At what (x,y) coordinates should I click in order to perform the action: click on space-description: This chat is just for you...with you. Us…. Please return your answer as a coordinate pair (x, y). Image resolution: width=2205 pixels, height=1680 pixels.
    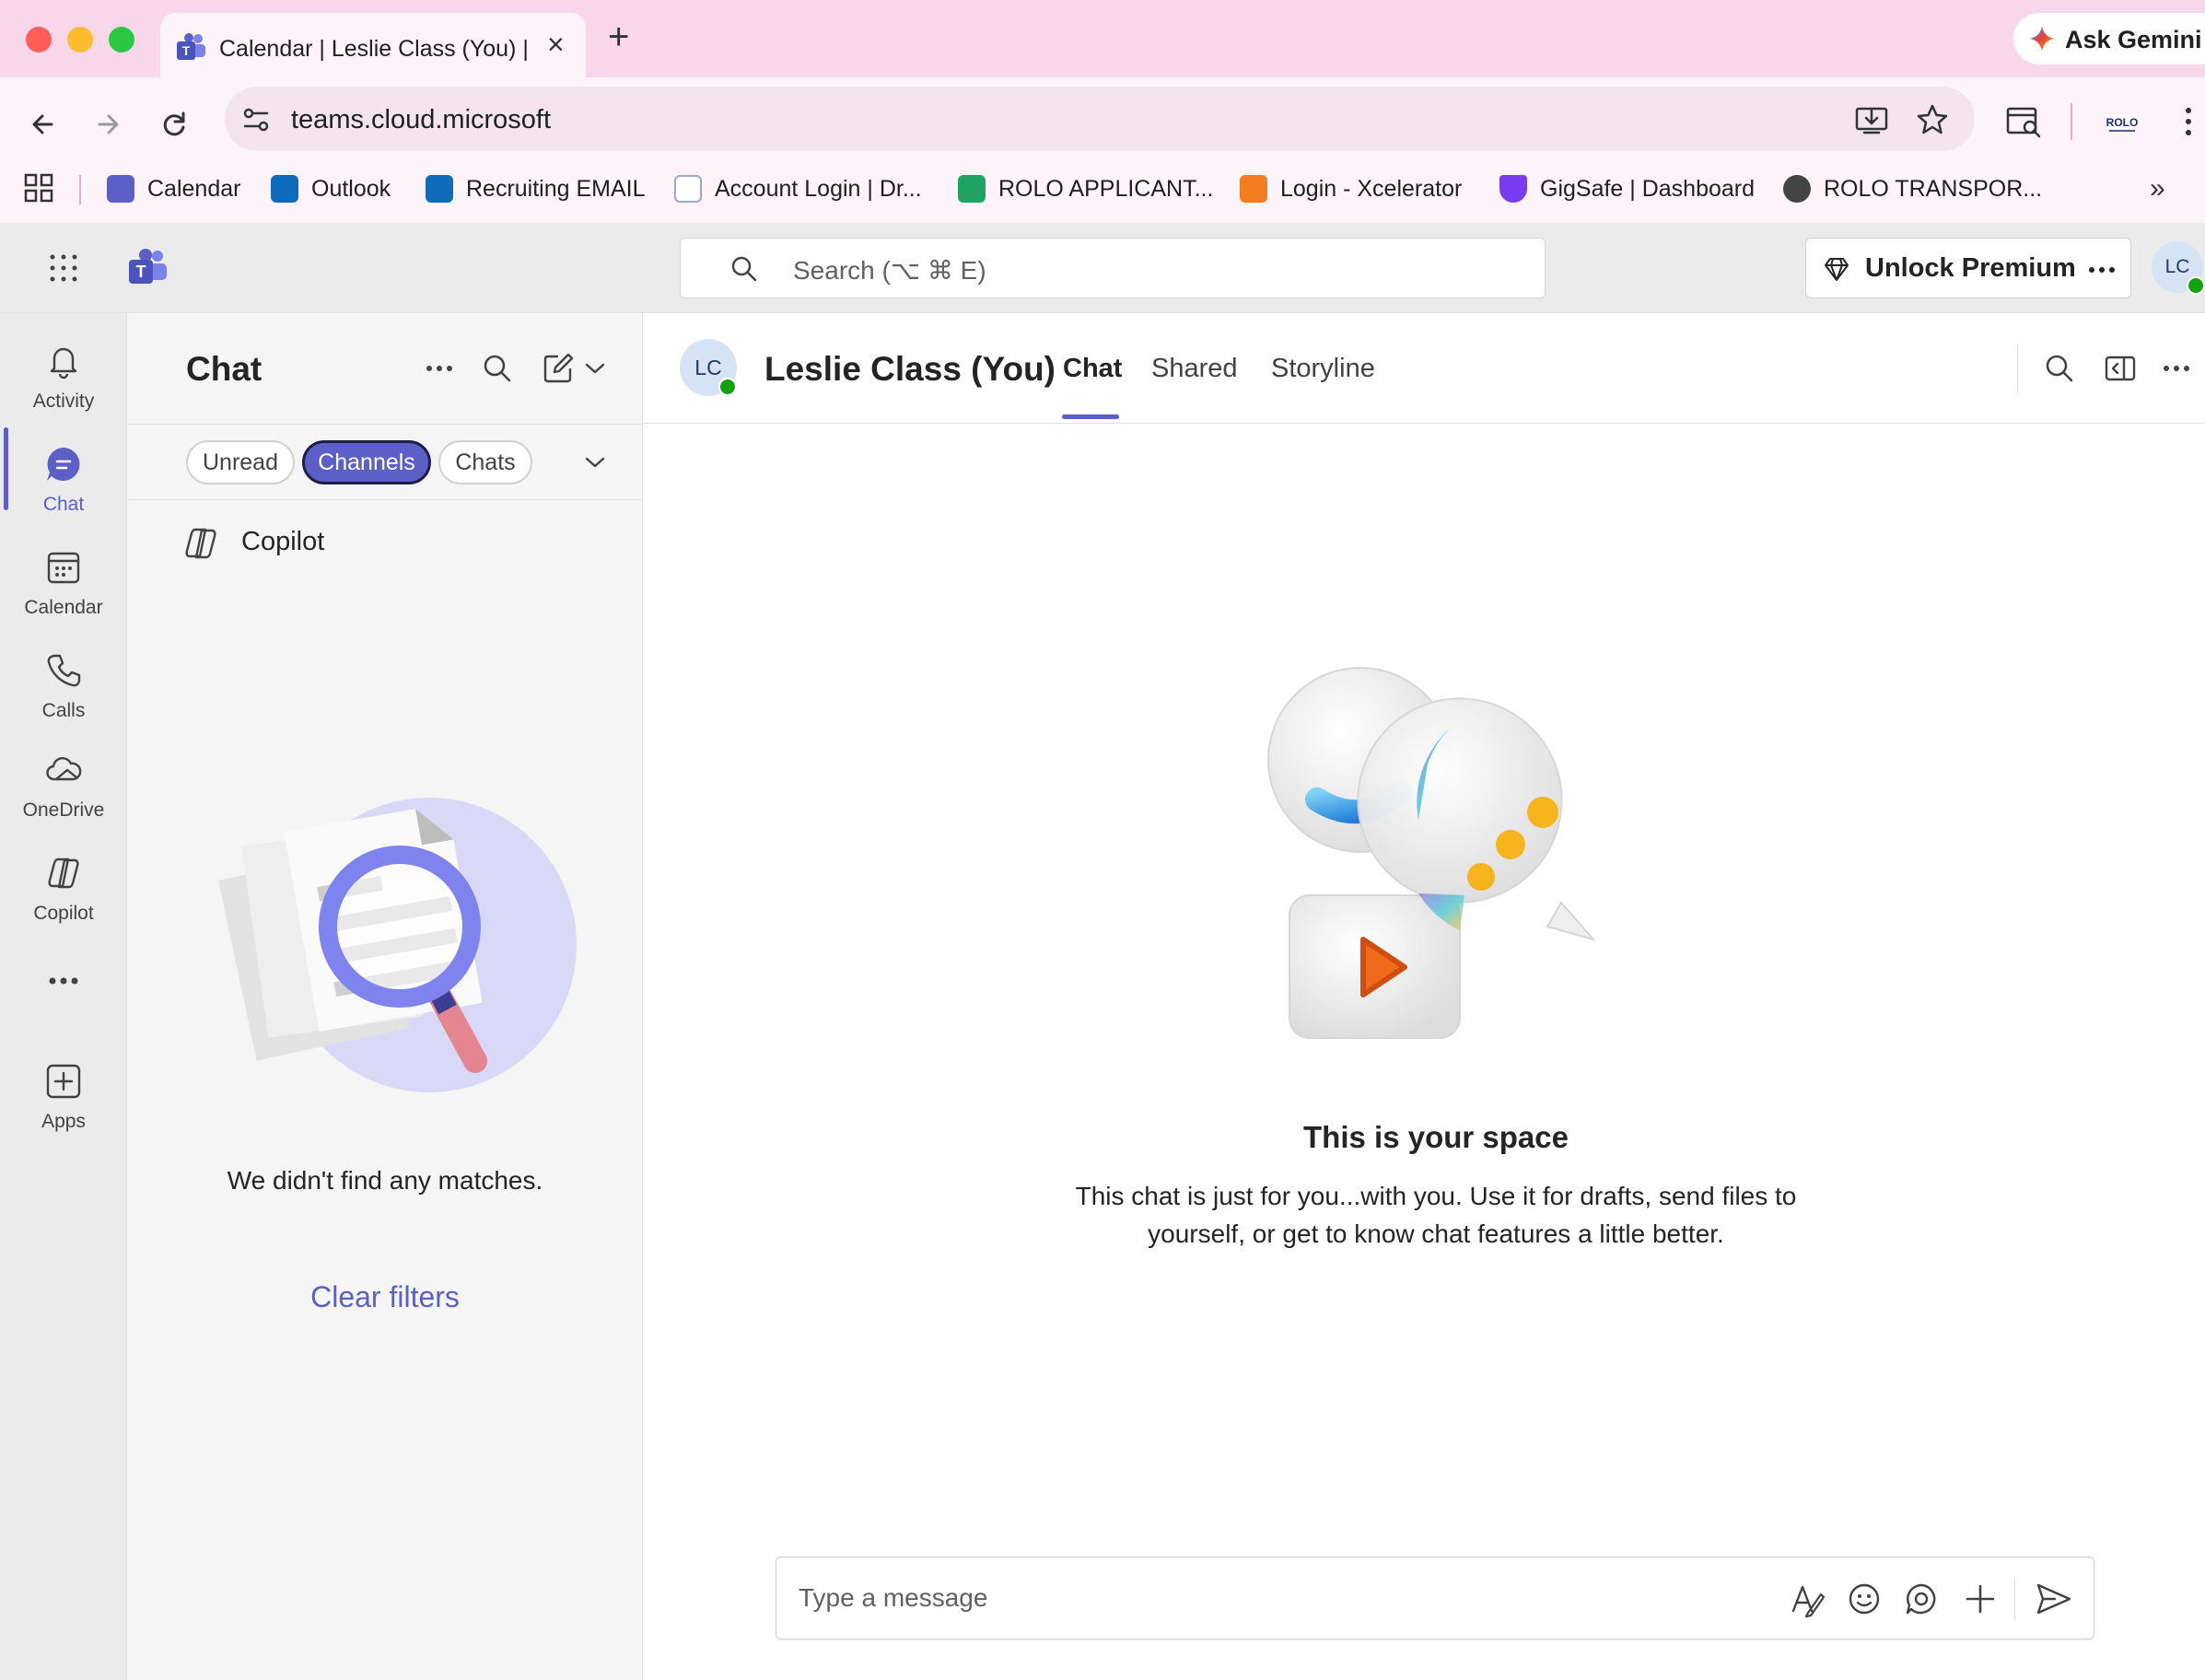
    Looking at the image, I should click on (1436, 1215).